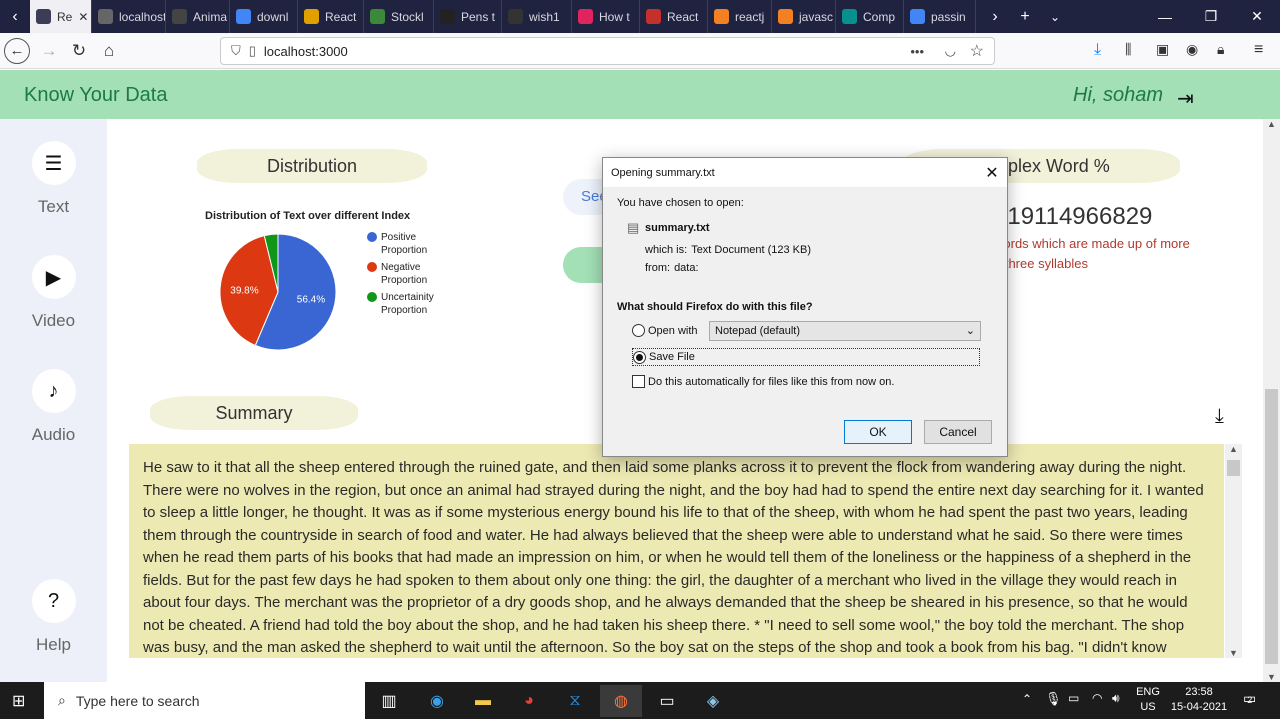  Describe the element at coordinates (468, 16) in the screenshot. I see `browser-tab: Pens t` at that location.